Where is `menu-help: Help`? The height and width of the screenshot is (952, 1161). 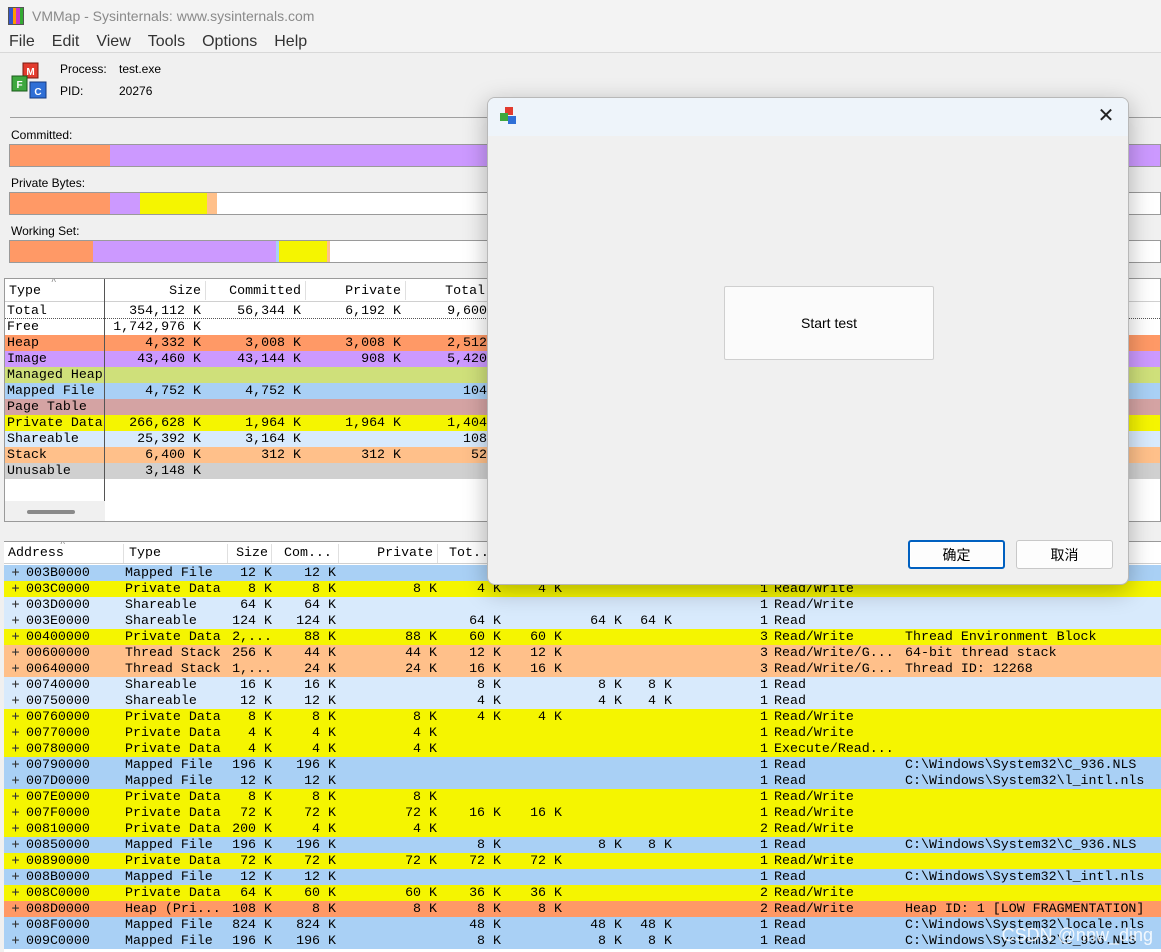
menu-help: Help is located at coordinates (290, 42).